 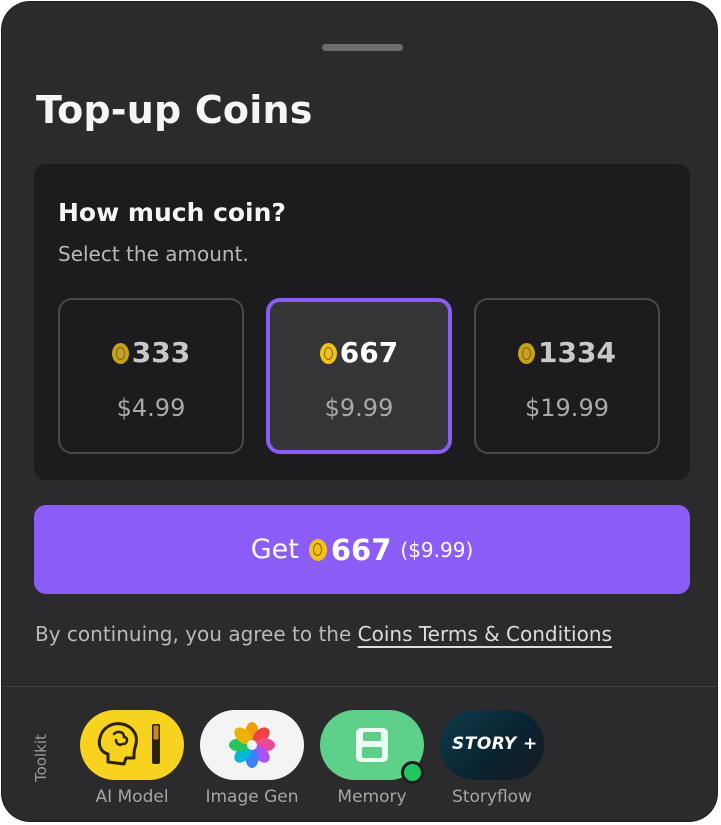 I want to click on amount-question: How much coin?, so click(x=172, y=212).